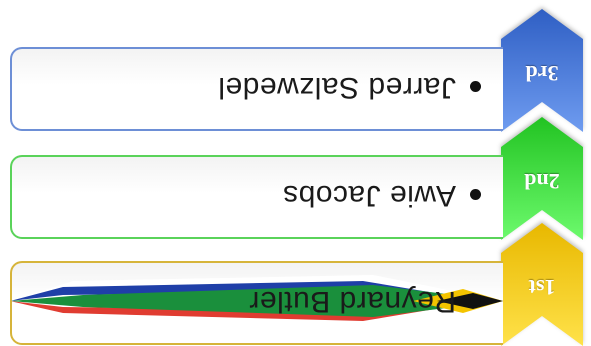 This screenshot has height=346, width=591. I want to click on competitor-name: Reynard Butler, so click(352, 301).